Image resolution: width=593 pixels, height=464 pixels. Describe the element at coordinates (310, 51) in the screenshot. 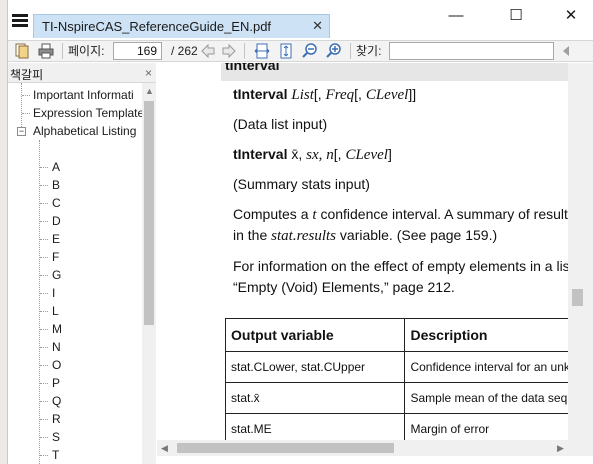

I see `zoom-out-icon` at that location.